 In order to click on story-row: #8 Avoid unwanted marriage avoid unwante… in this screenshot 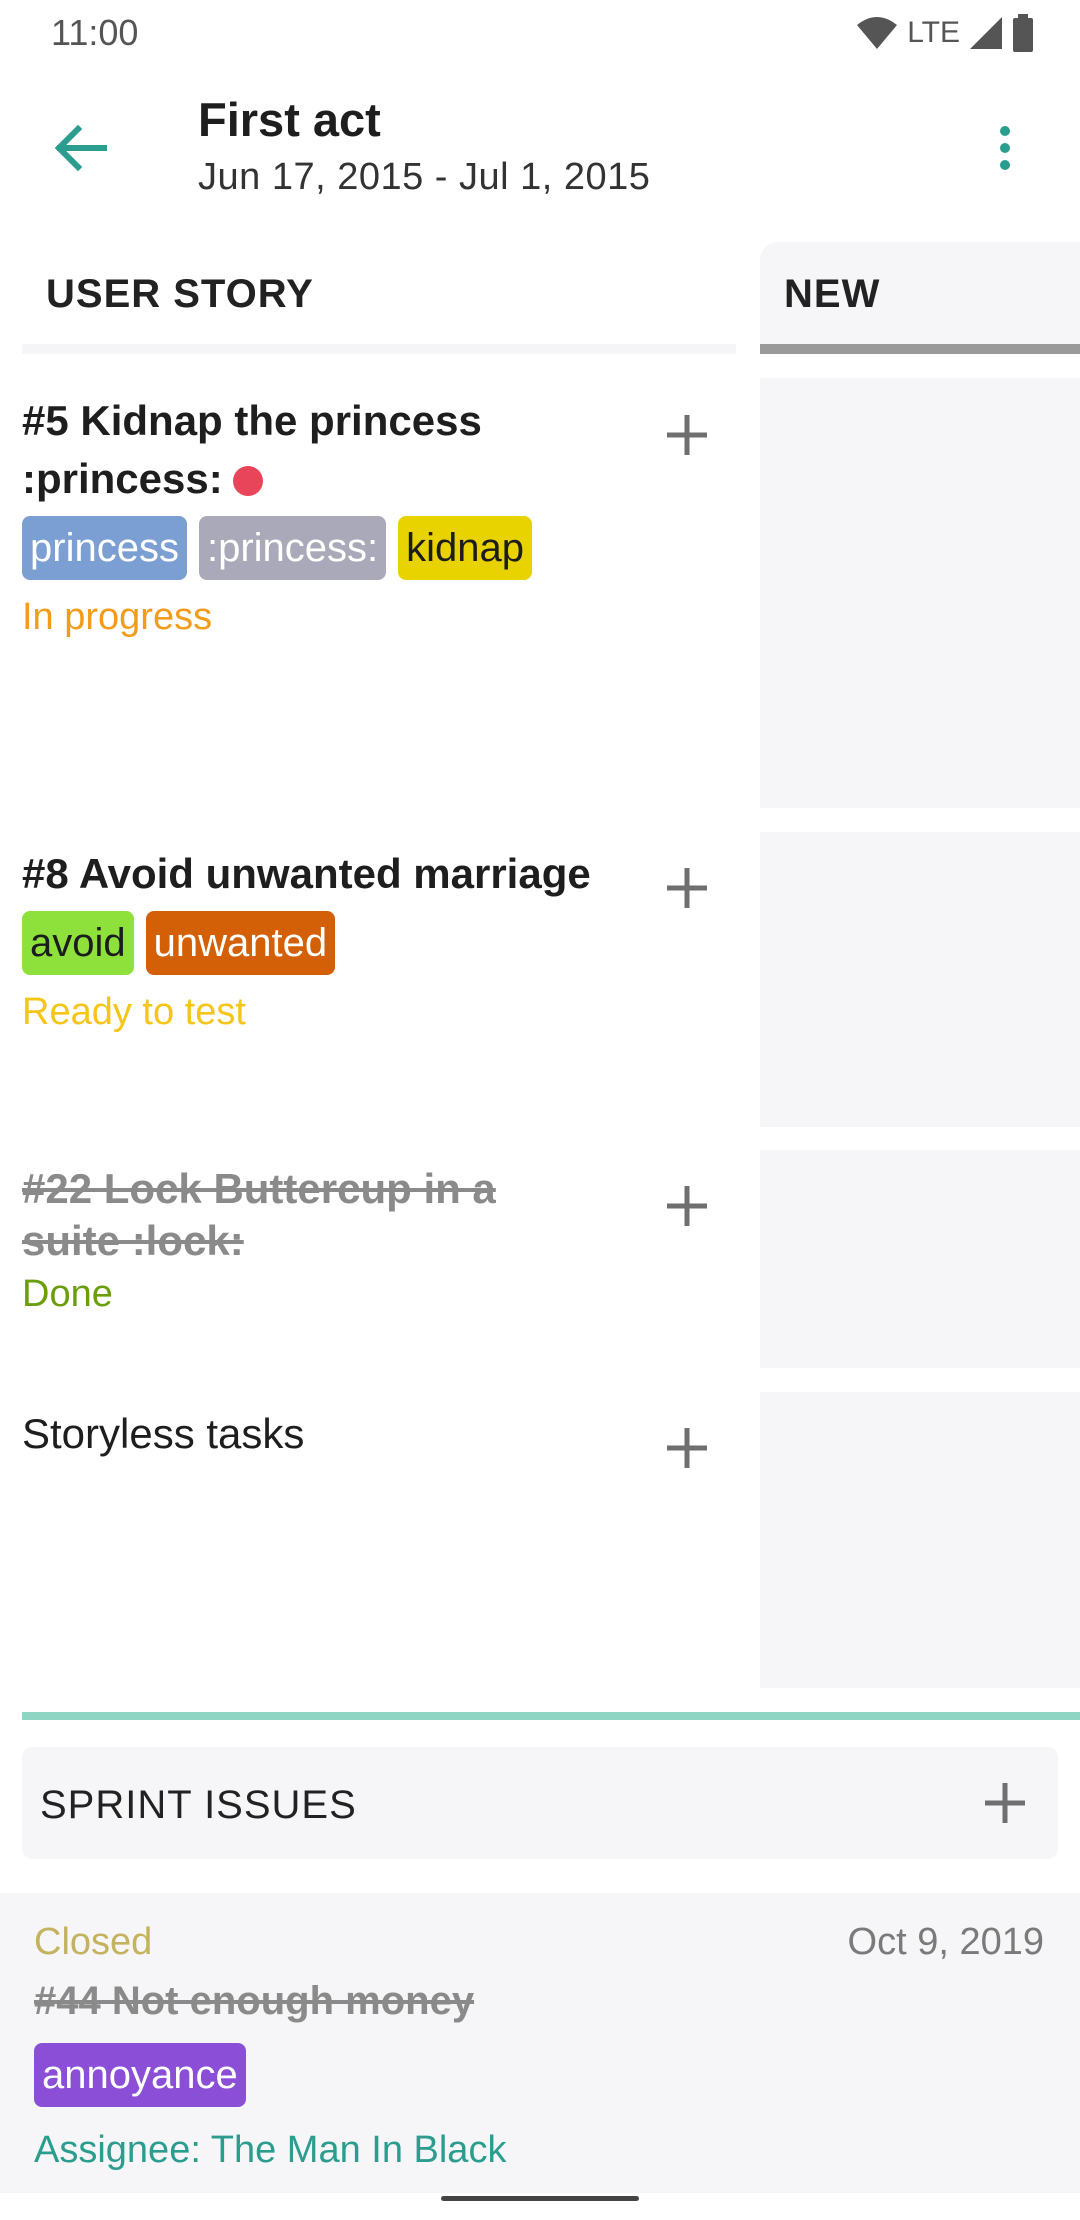, I will do `click(372, 939)`.